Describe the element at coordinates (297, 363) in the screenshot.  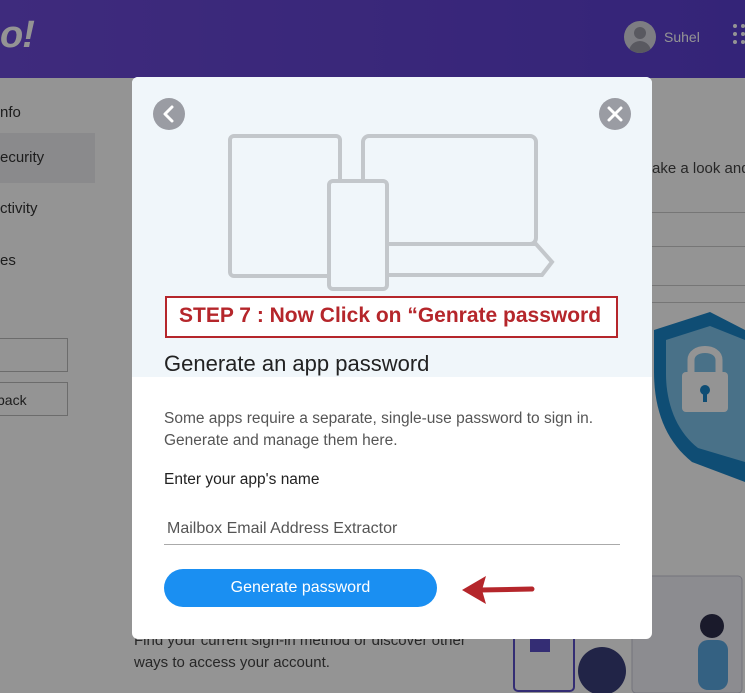
I see `dialog-title: Generate an app password` at that location.